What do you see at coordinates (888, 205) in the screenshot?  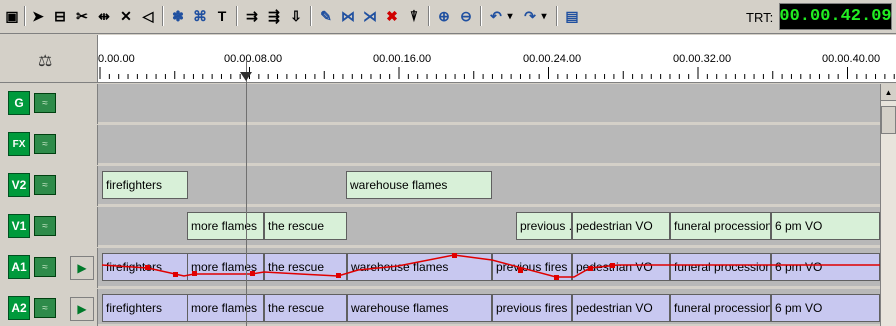 I see `vertical-scrollbar: ▲` at bounding box center [888, 205].